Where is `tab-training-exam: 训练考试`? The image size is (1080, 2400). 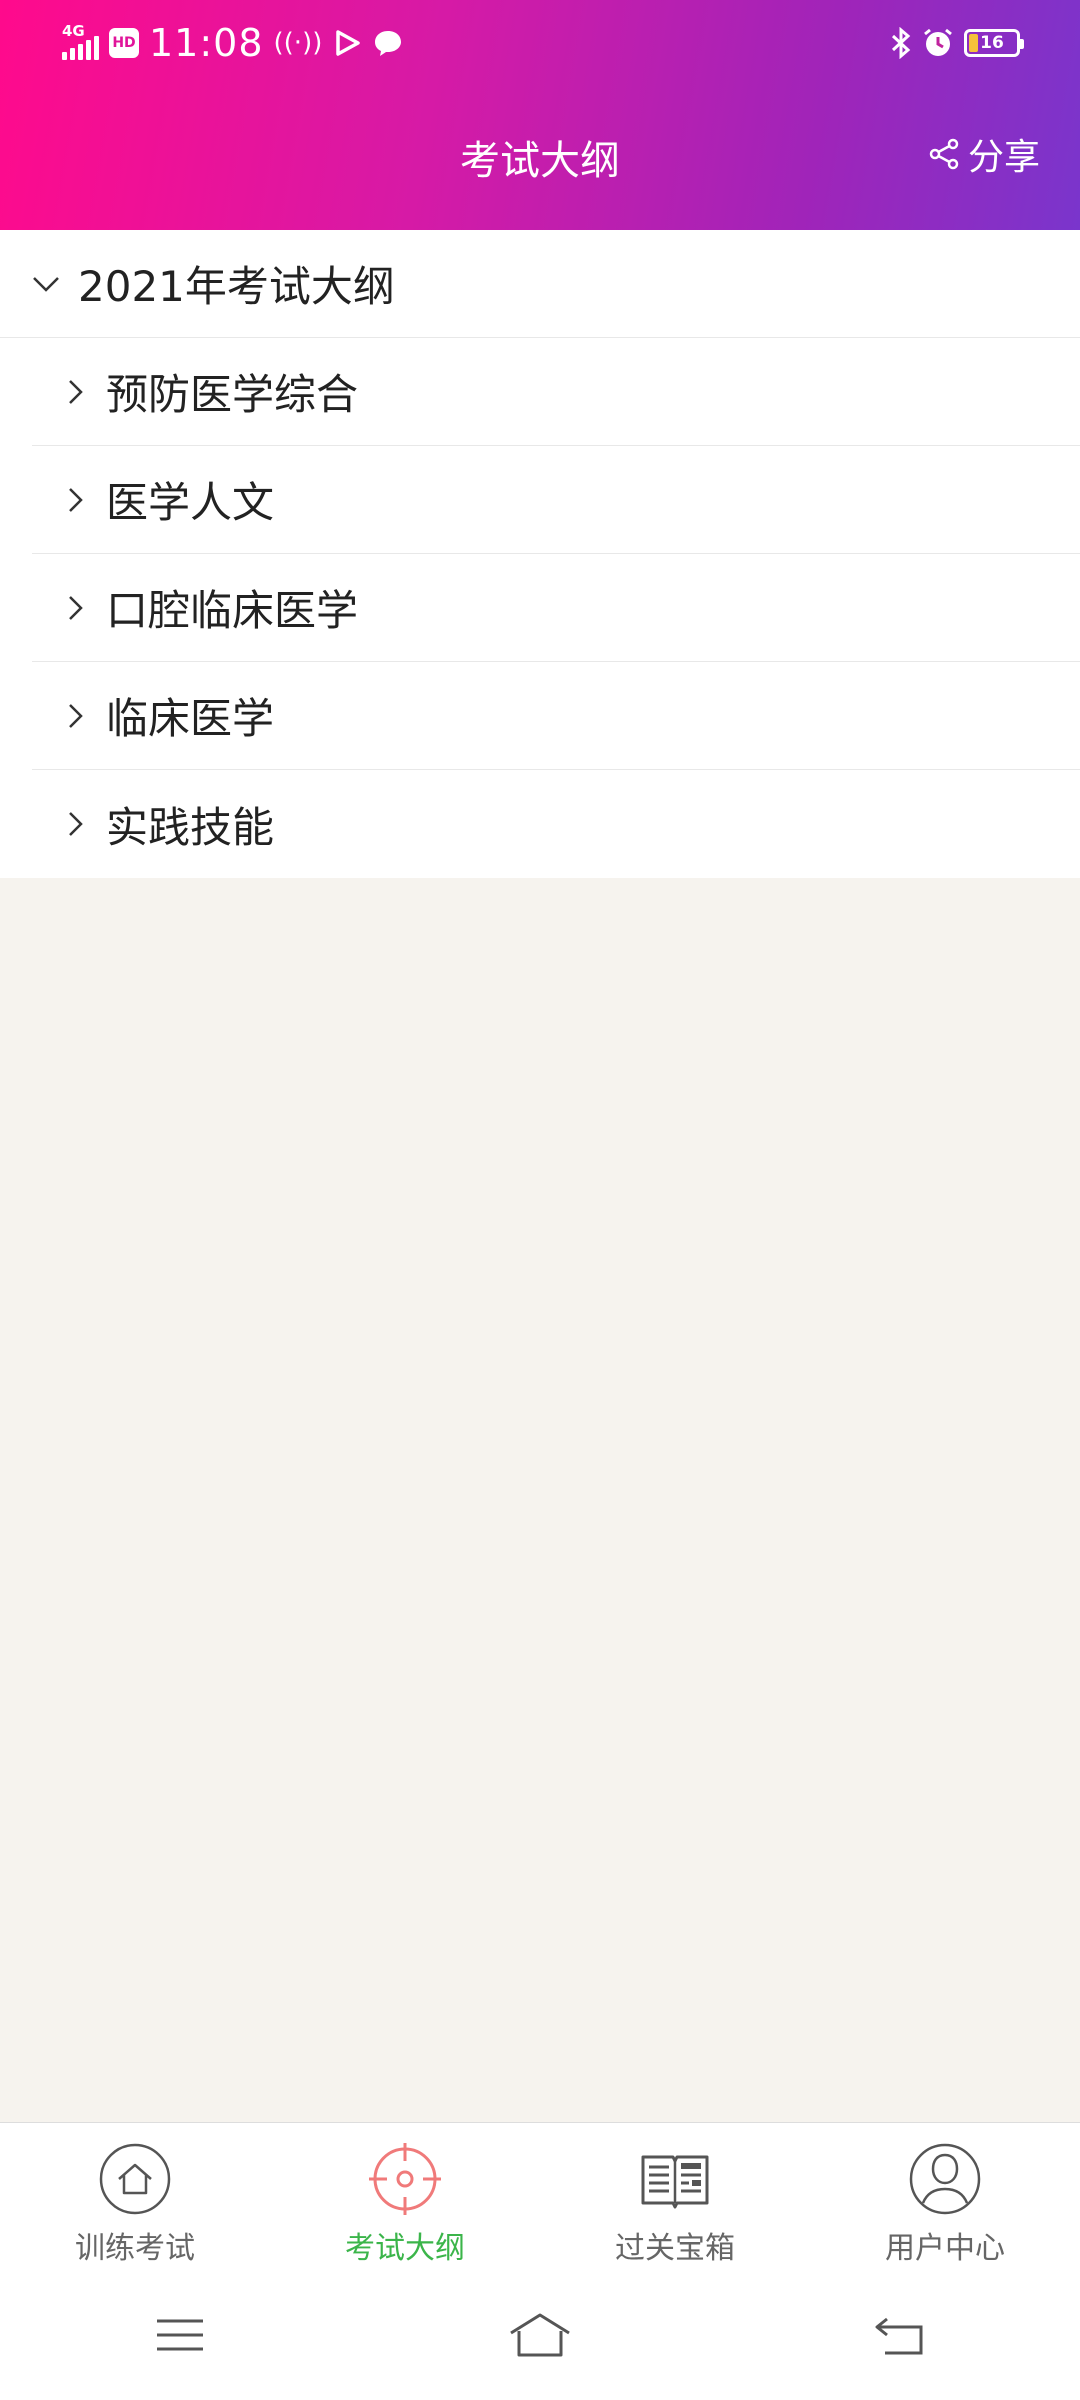
tab-training-exam: 训练考试 is located at coordinates (135, 2196).